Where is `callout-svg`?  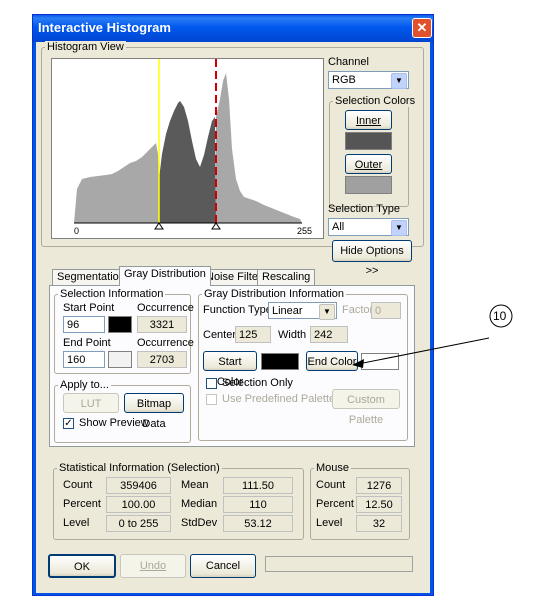 callout-svg is located at coordinates (432, 336).